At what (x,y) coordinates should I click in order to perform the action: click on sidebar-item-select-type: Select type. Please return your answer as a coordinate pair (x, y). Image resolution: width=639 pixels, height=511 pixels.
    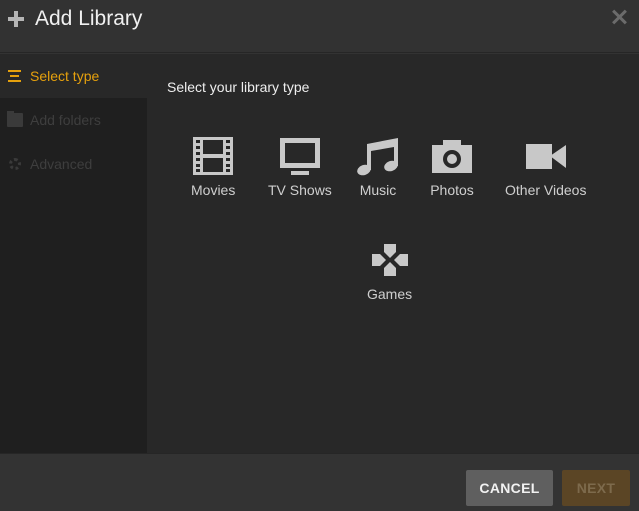
    Looking at the image, I should click on (73, 76).